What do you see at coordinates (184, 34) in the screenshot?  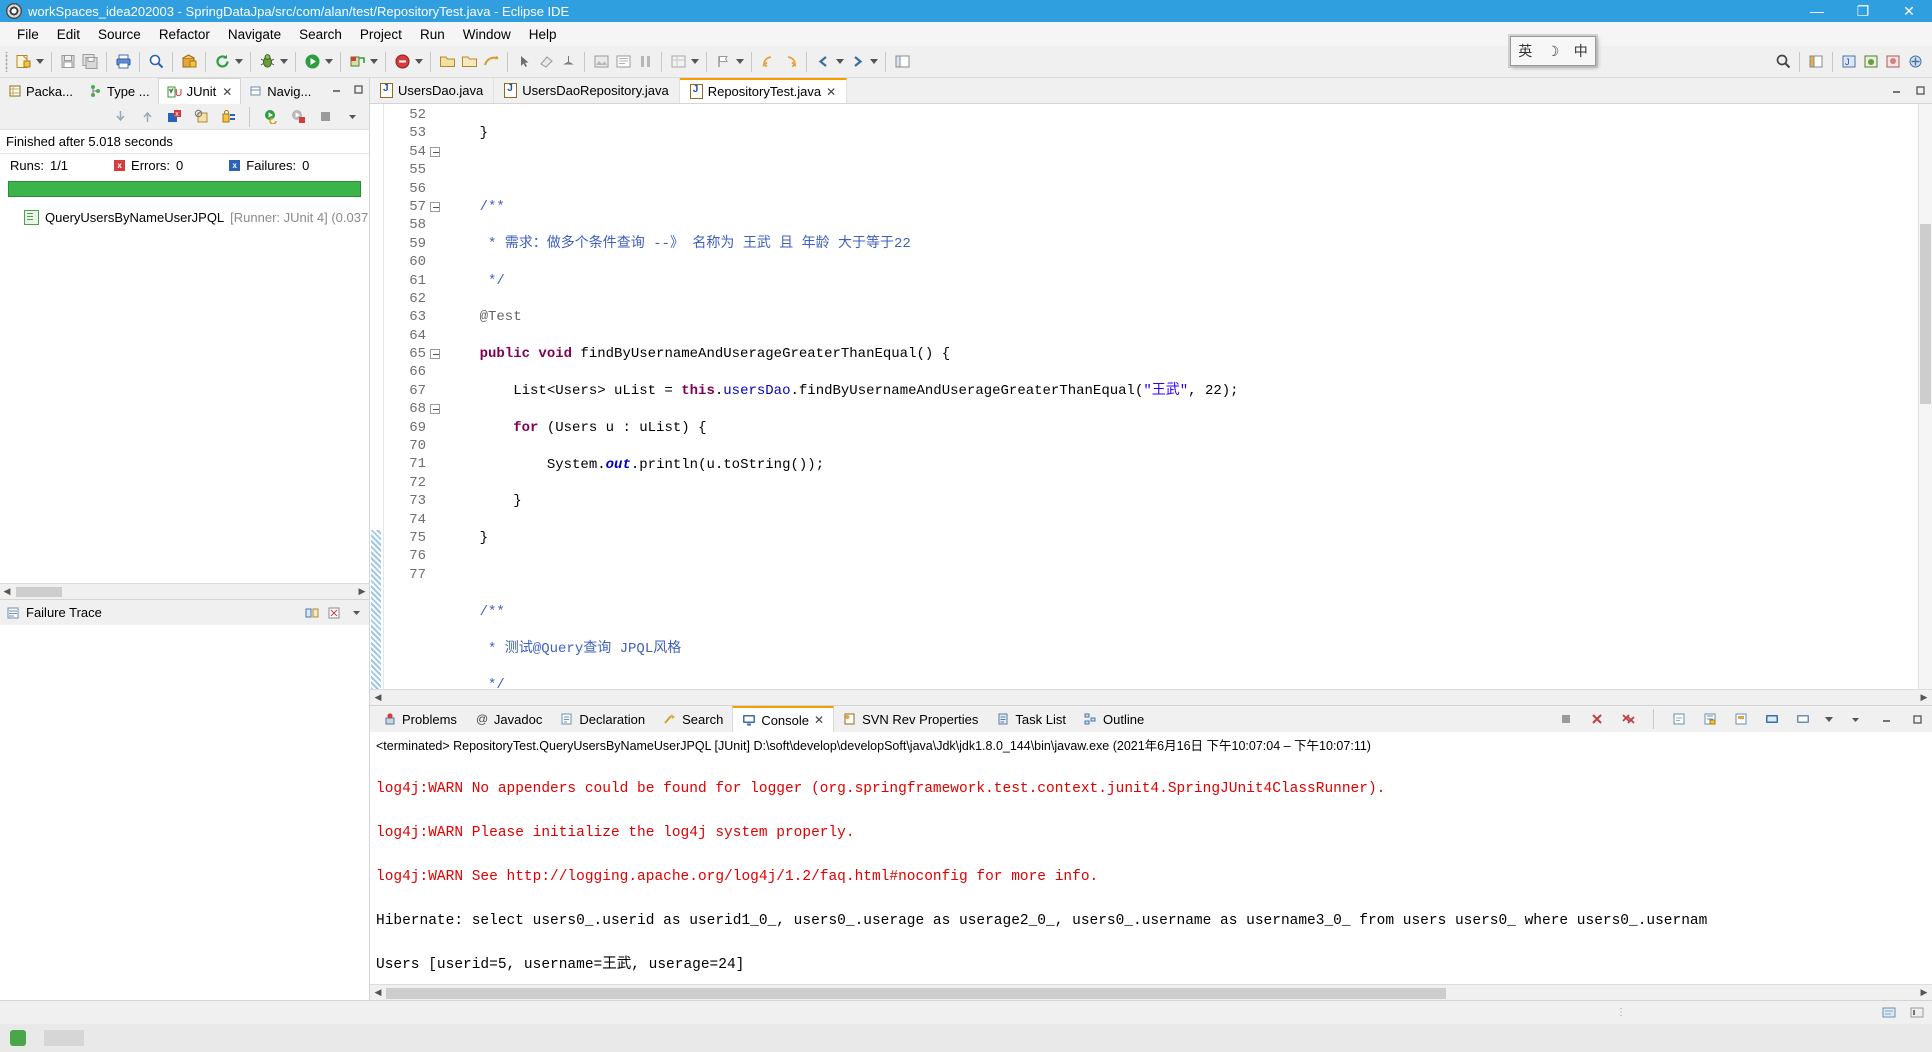 I see `menu-item-refactor: Refactor` at bounding box center [184, 34].